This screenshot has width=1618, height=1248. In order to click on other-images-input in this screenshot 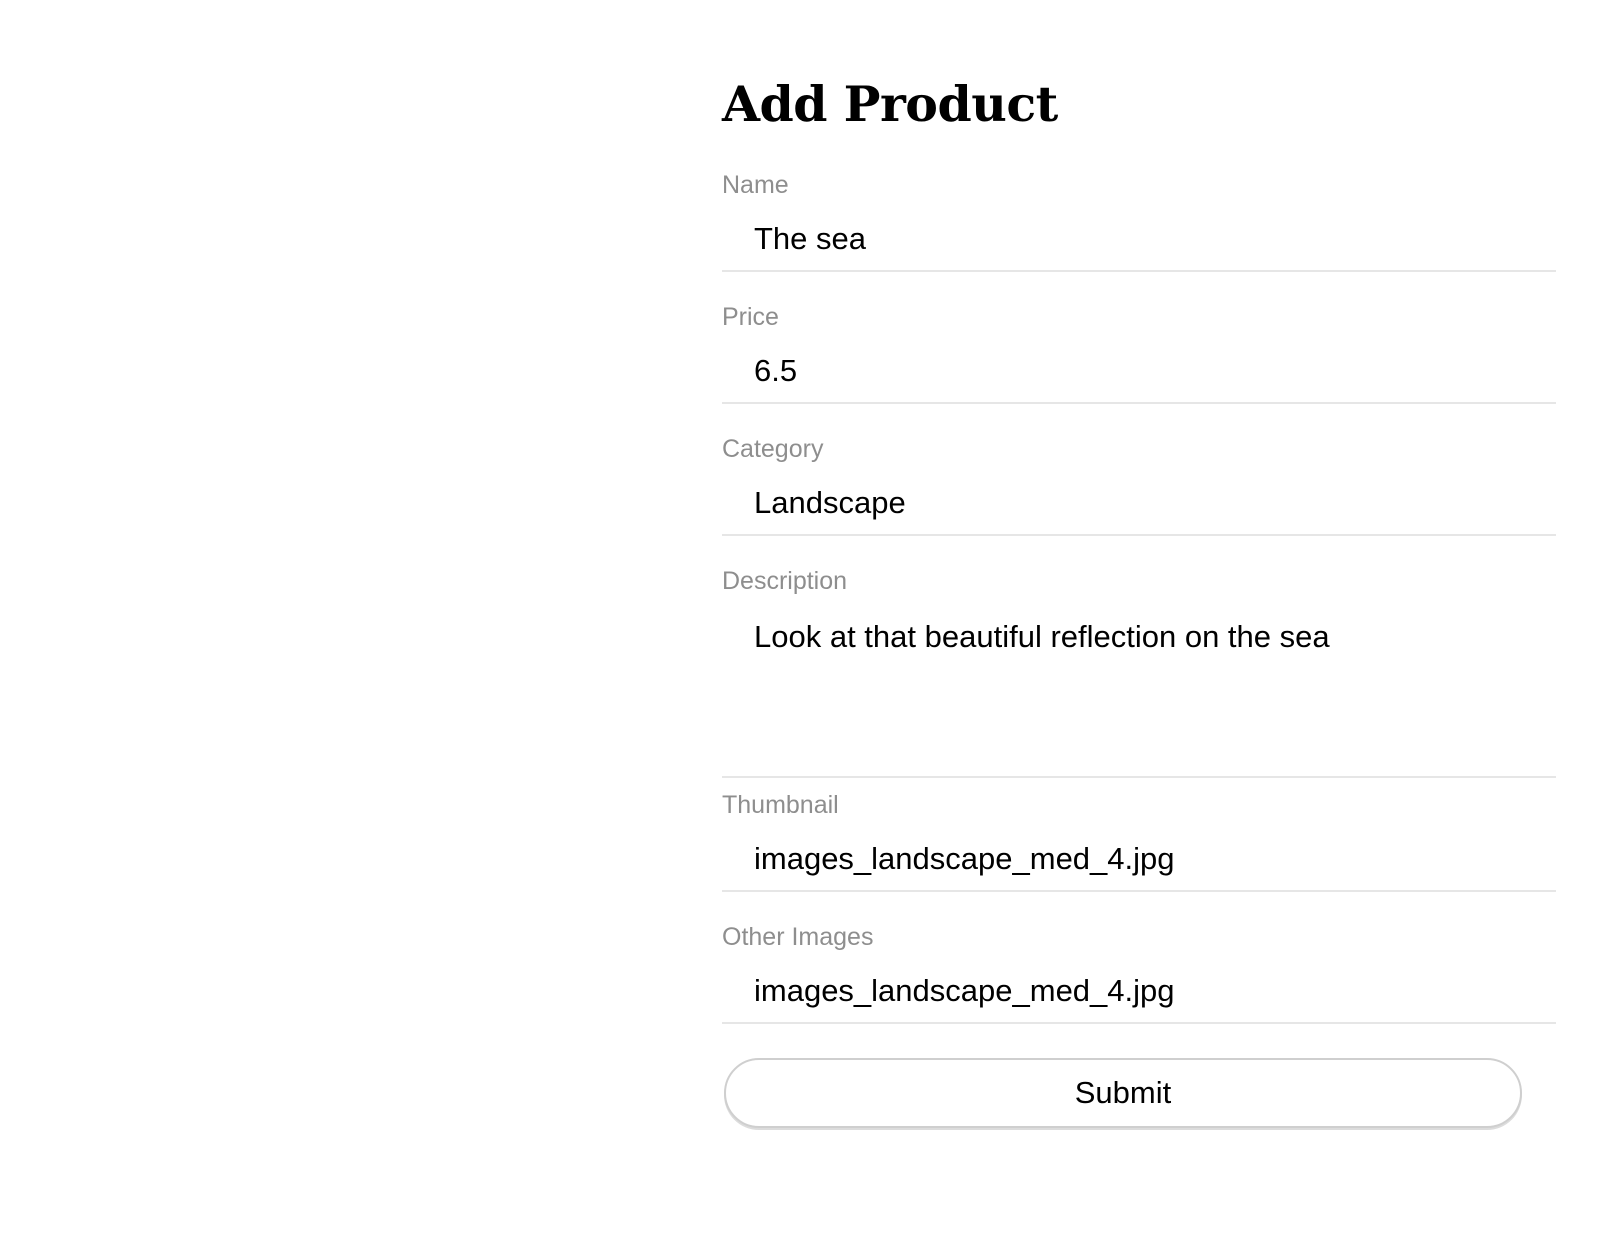, I will do `click(1139, 992)`.